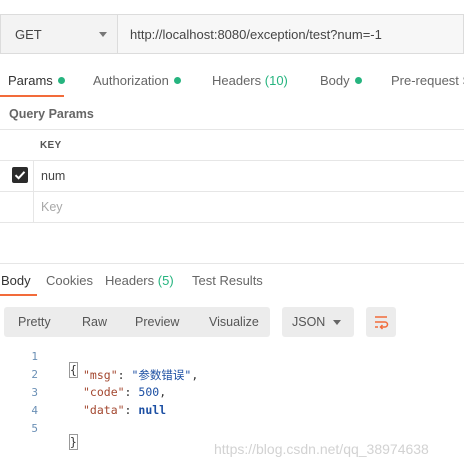 The width and height of the screenshot is (464, 467). I want to click on json-value: "参数错误", so click(161, 375).